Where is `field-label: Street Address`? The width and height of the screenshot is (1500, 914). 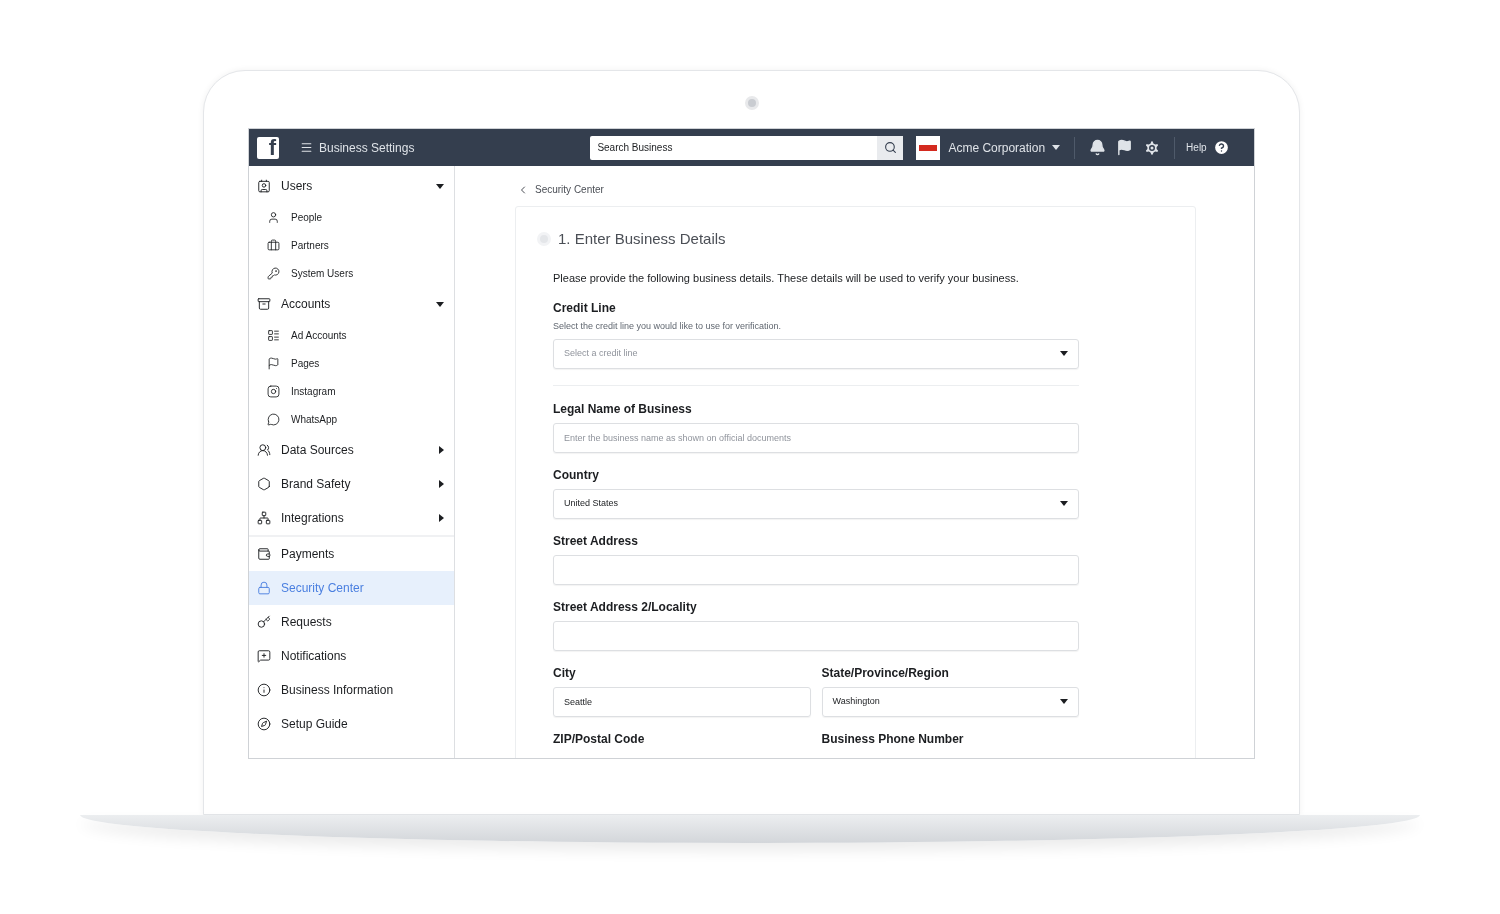
field-label: Street Address is located at coordinates (596, 541).